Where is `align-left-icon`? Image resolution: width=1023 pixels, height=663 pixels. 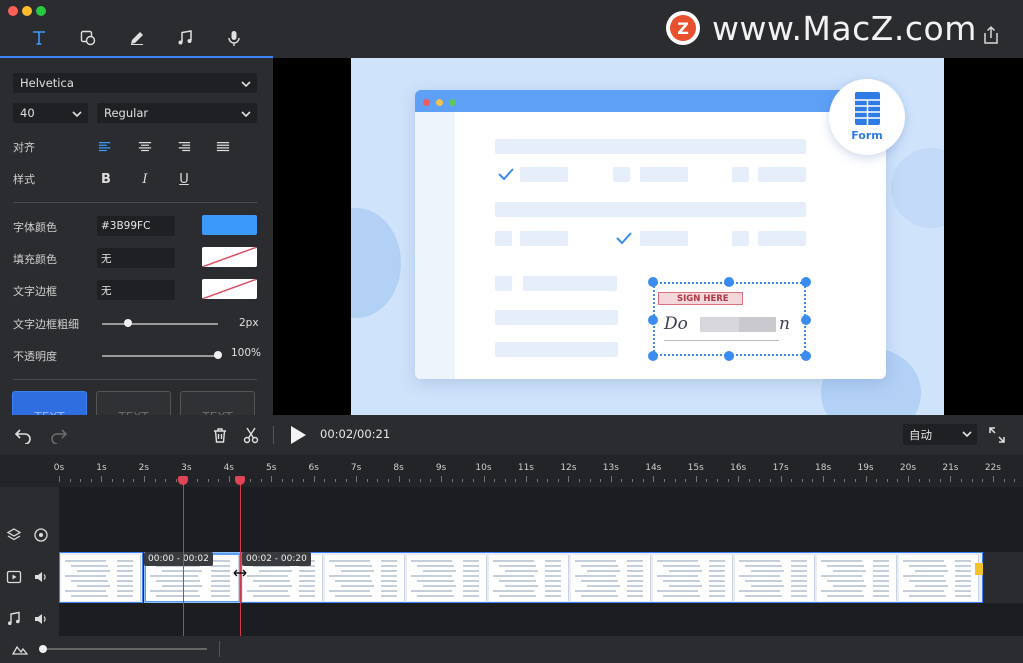 align-left-icon is located at coordinates (105, 147).